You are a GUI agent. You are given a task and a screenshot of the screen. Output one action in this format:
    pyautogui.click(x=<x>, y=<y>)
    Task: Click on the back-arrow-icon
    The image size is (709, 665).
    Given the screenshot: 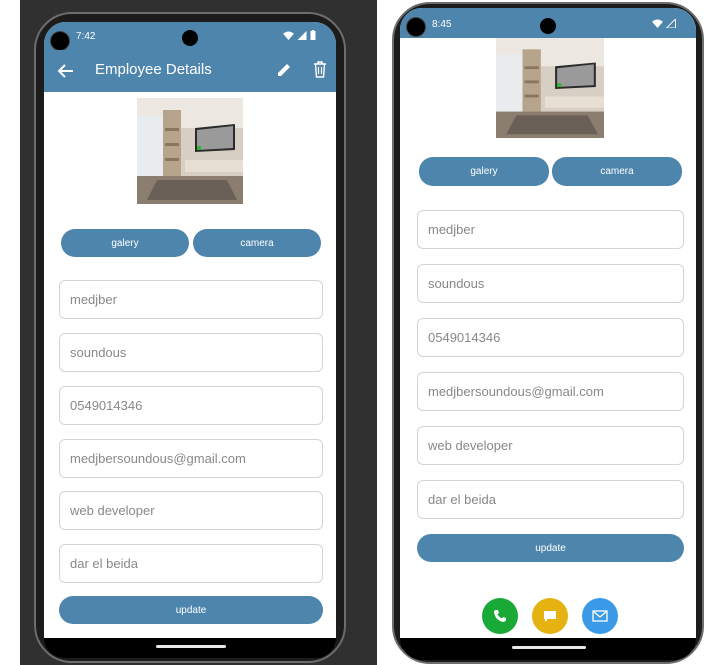 What is the action you would take?
    pyautogui.click(x=65, y=71)
    